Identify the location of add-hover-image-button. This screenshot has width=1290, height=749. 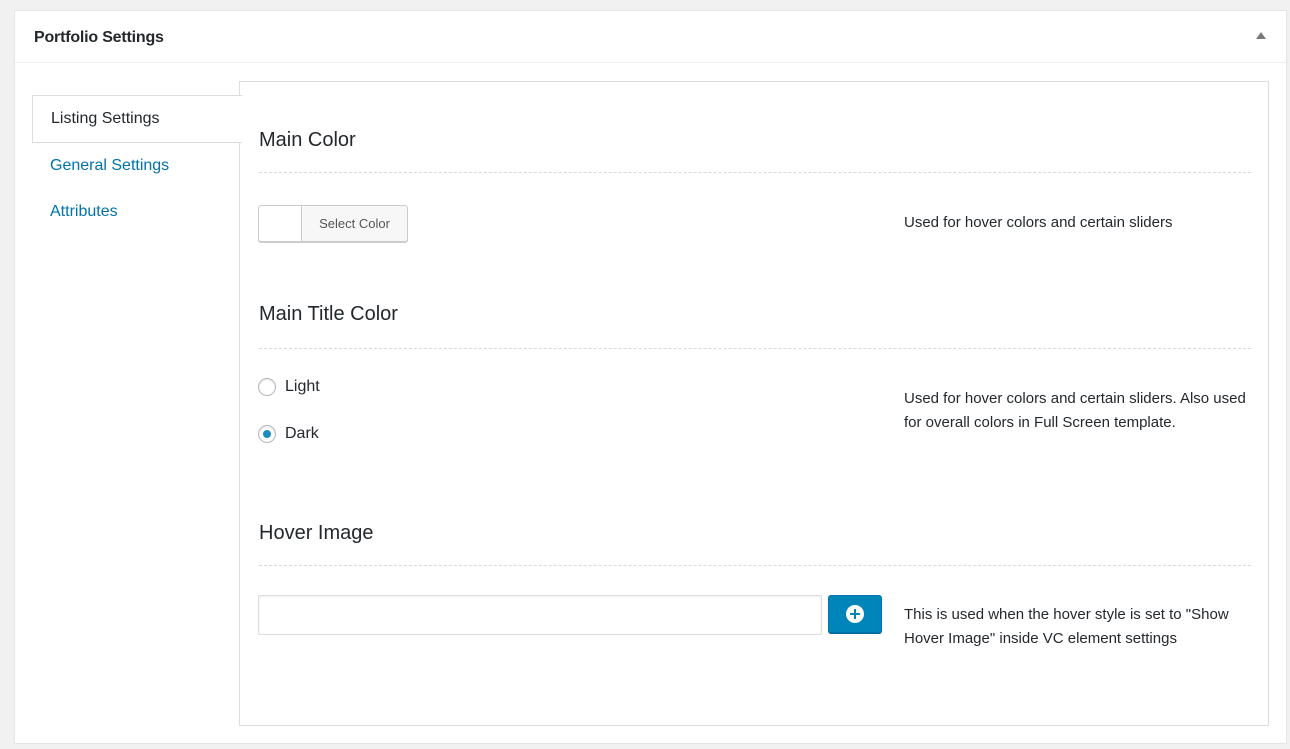
(855, 614).